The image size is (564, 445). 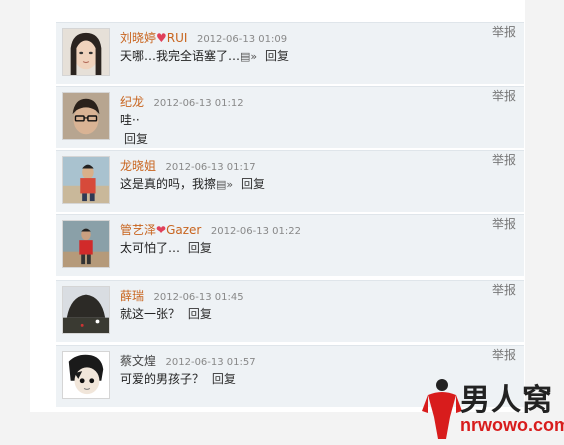 I want to click on comment-item: 薛瑞 2012-06-13 01:45 就这一张？ 回复 举报, so click(x=290, y=311).